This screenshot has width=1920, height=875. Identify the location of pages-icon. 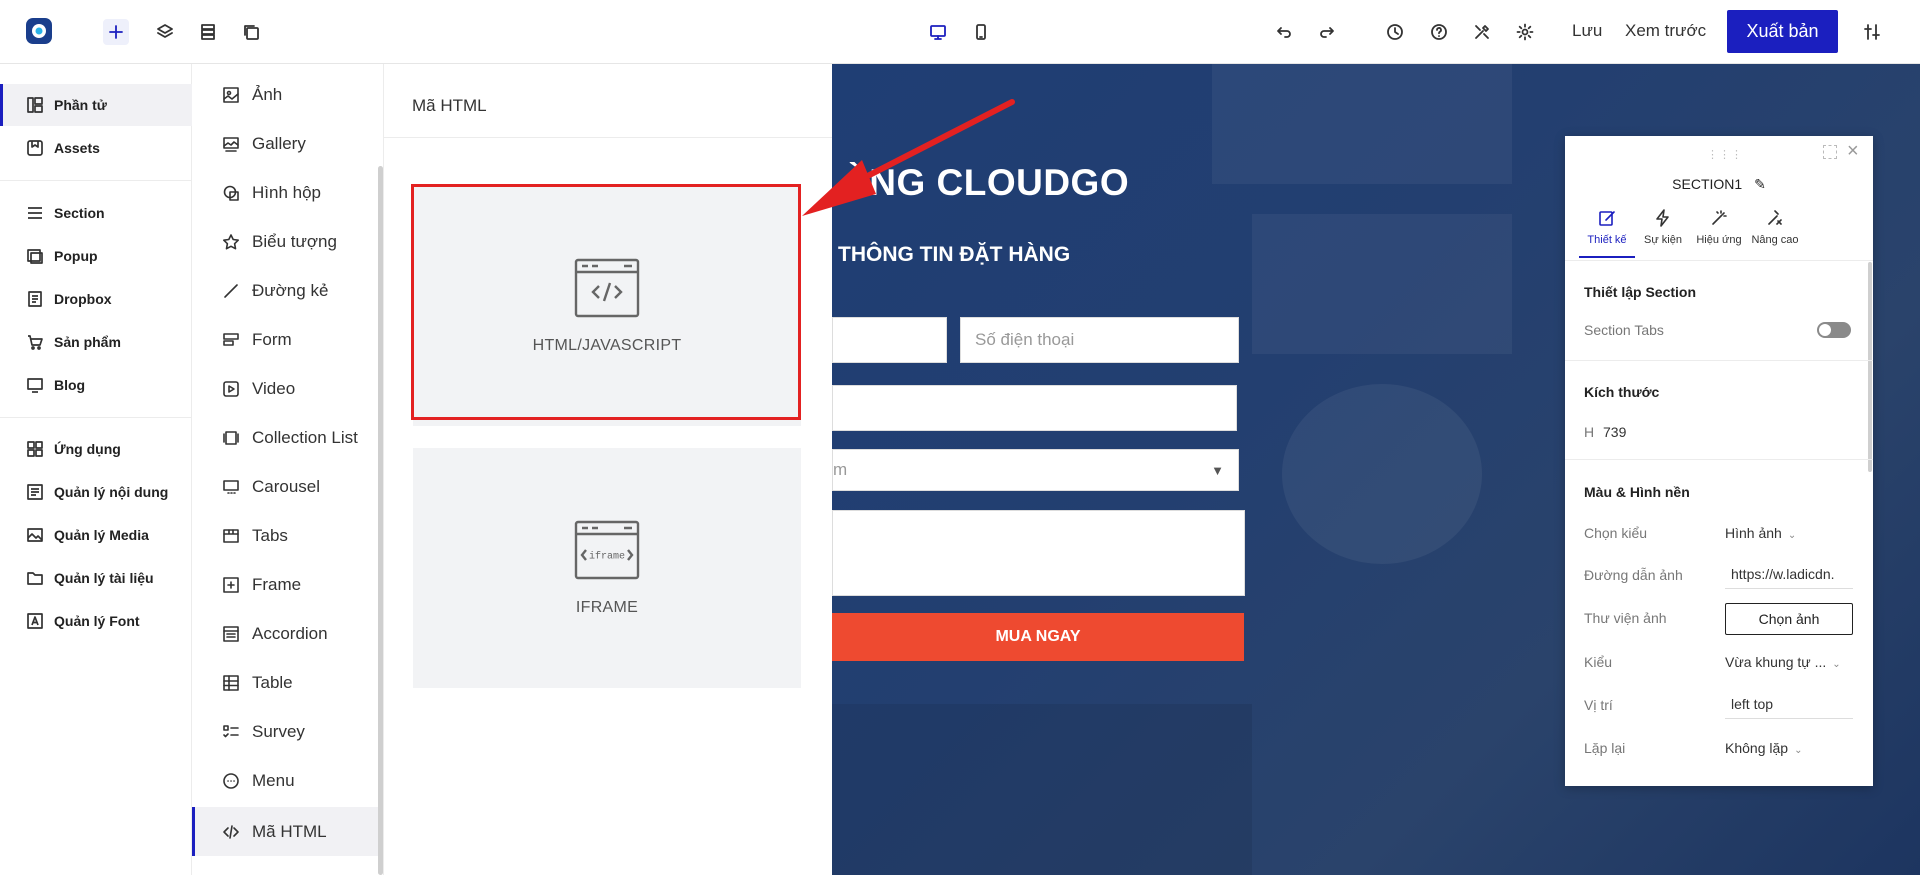
(251, 32).